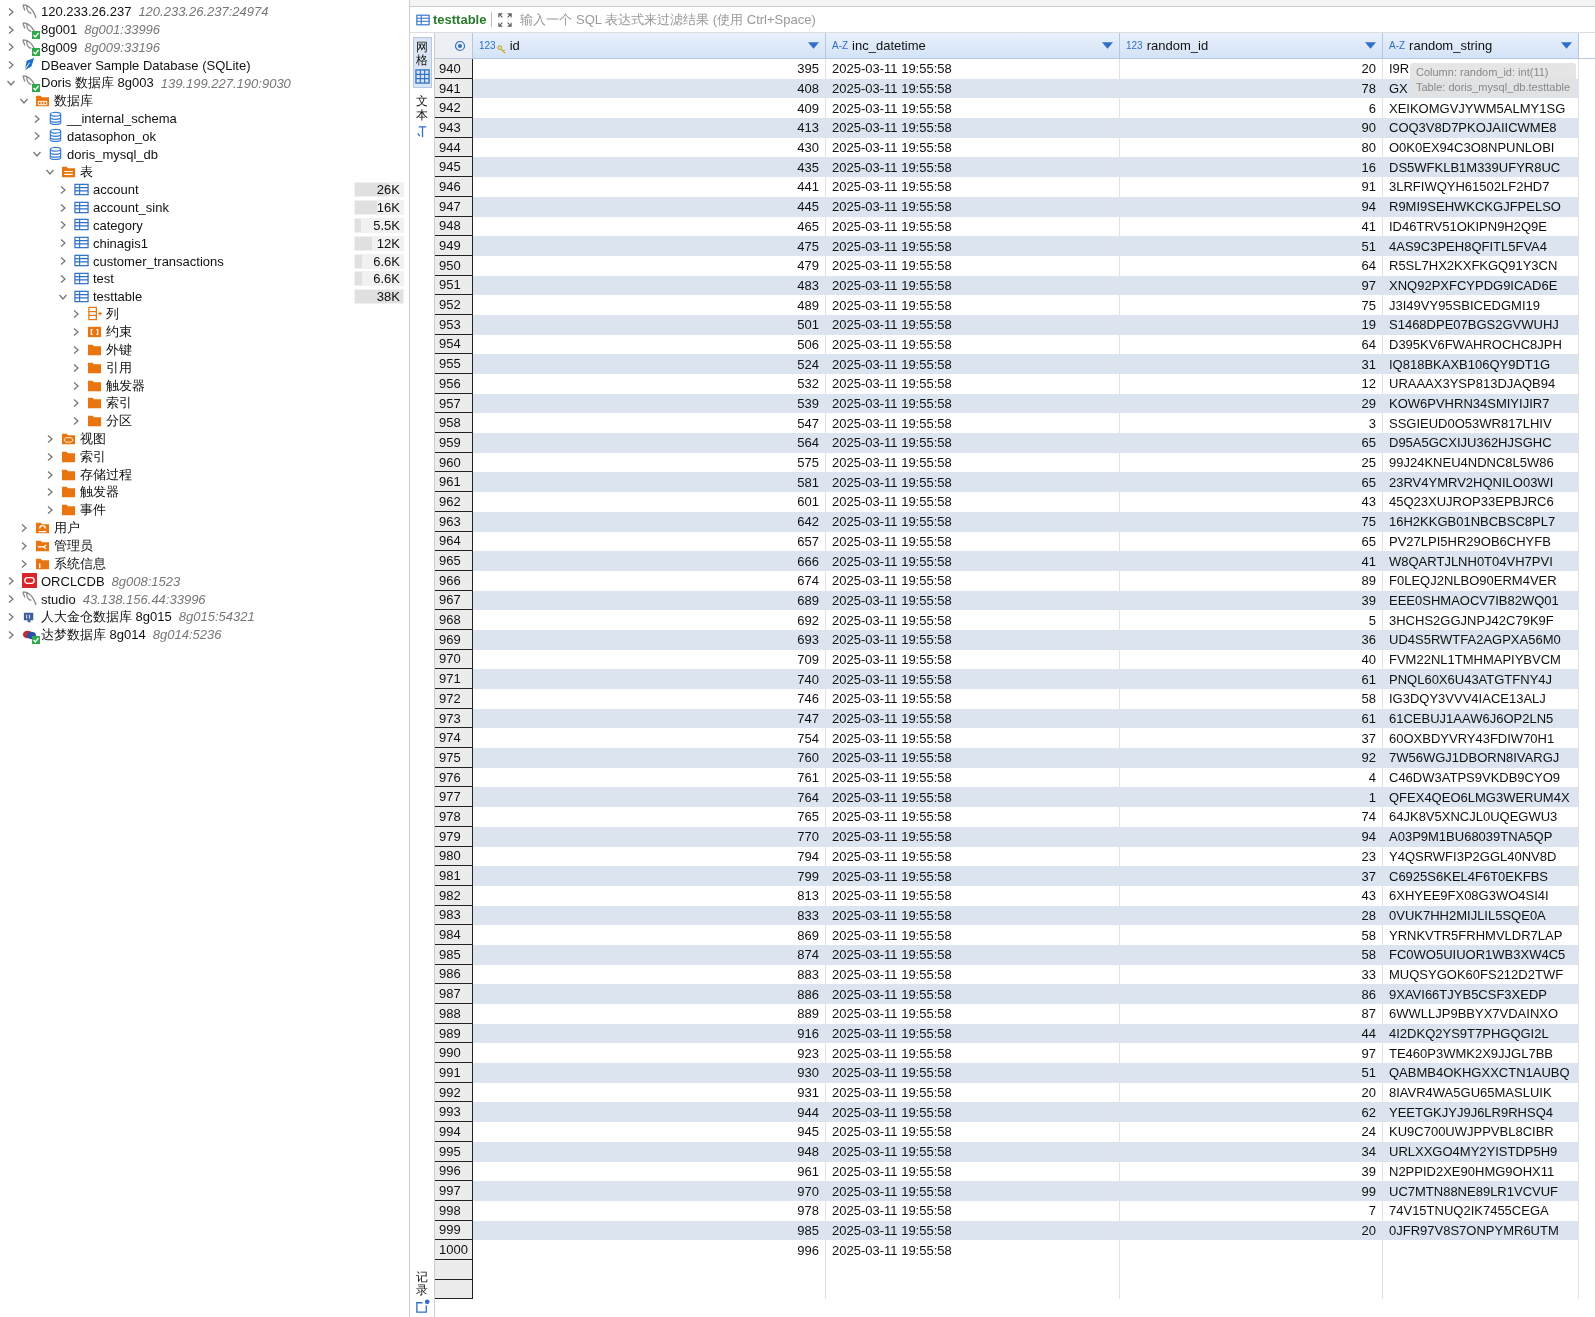 This screenshot has height=1317, width=1595. What do you see at coordinates (119, 367) in the screenshot?
I see `tree-item-label: 引用` at bounding box center [119, 367].